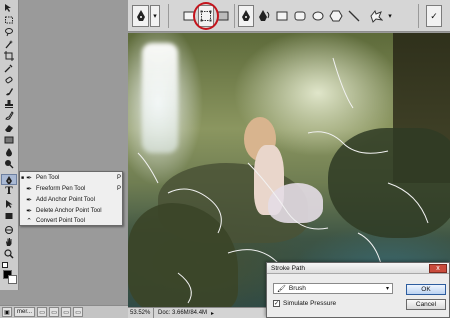 This screenshot has width=450, height=318. I want to click on path-selection-icon, so click(9, 203).